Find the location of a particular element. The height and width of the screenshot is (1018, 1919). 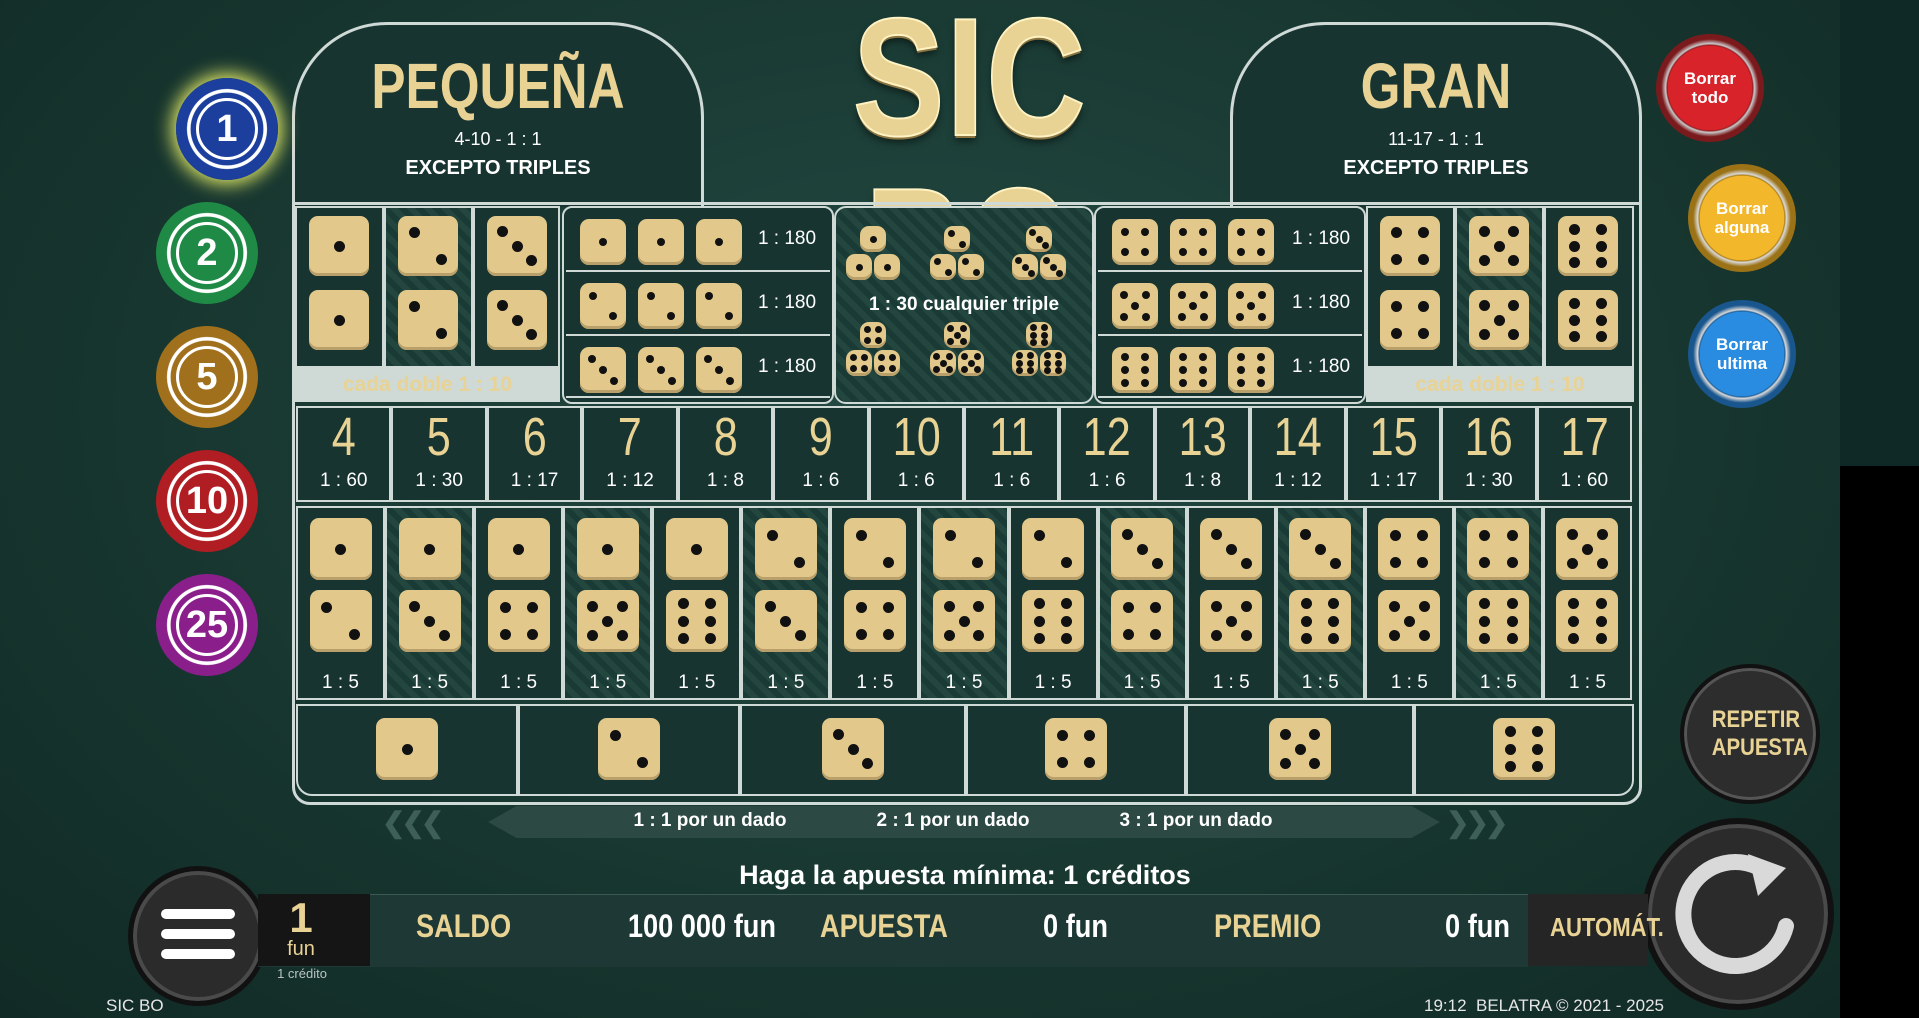

menu-button is located at coordinates (198, 936).